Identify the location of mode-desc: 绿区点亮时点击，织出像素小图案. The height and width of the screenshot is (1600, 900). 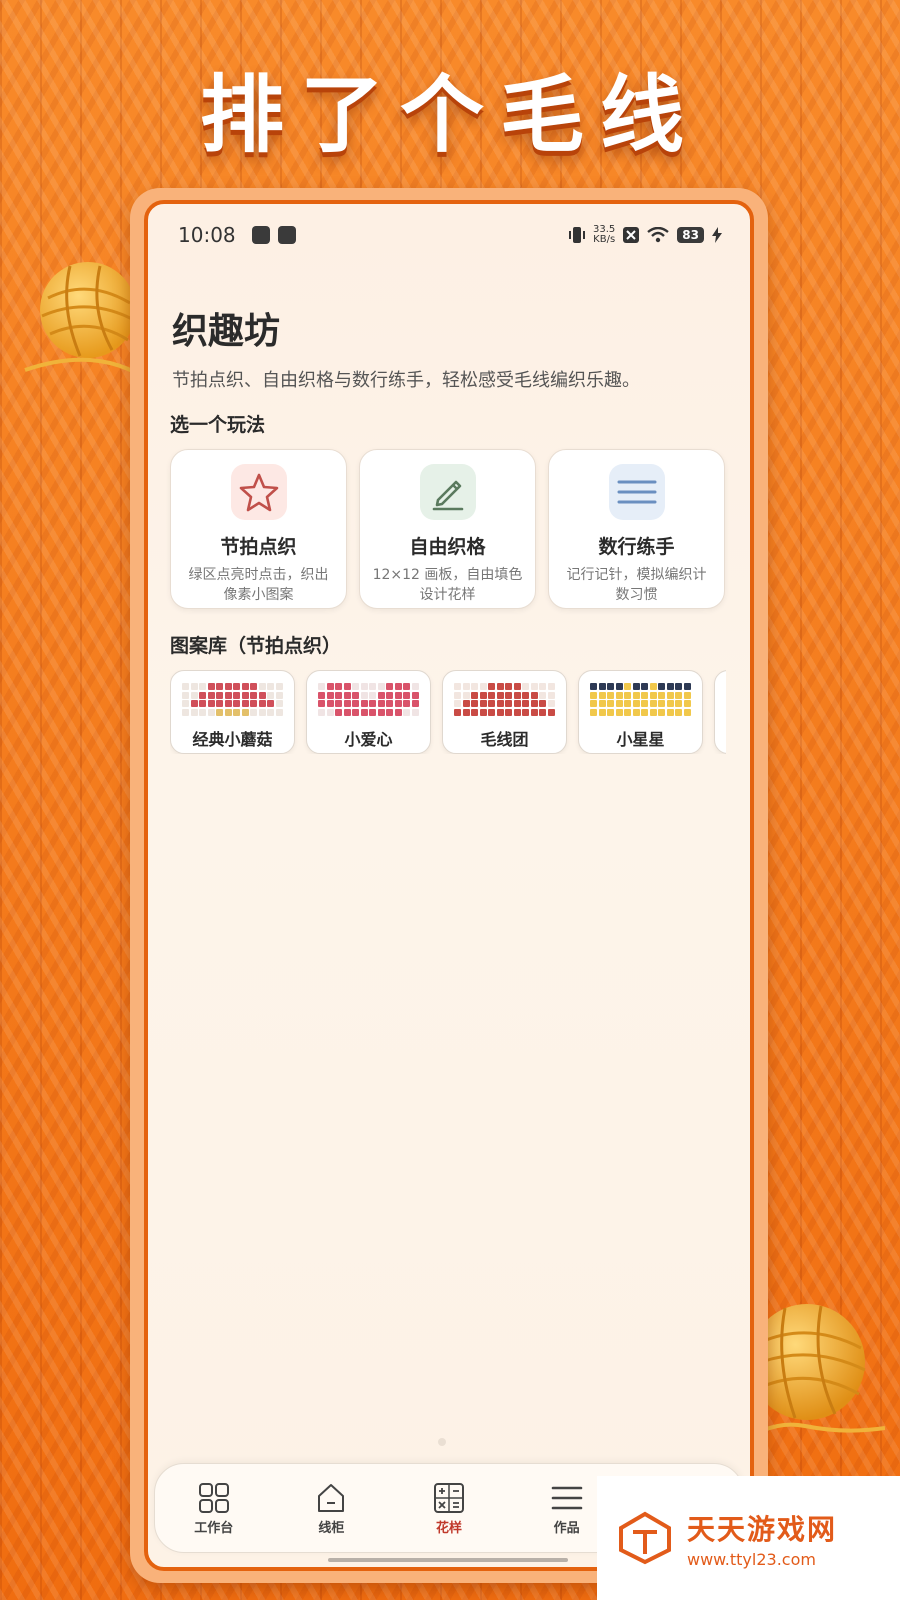
(258, 585).